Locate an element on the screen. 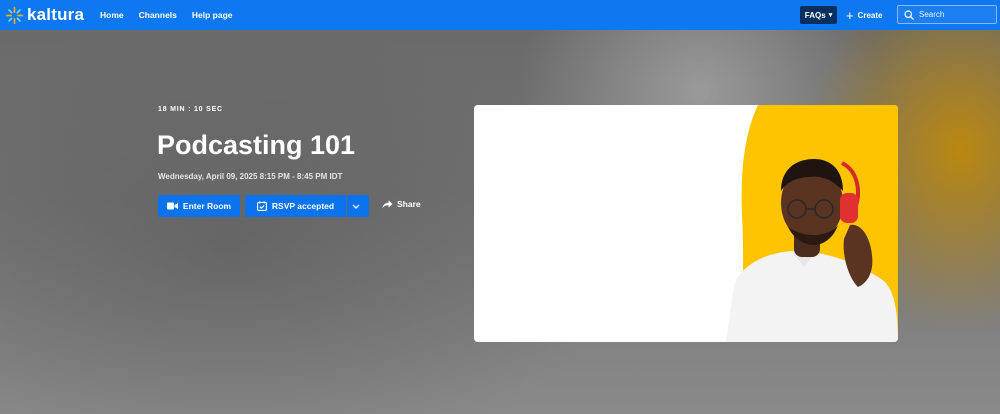 The image size is (1000, 414). share-label: Share is located at coordinates (409, 204).